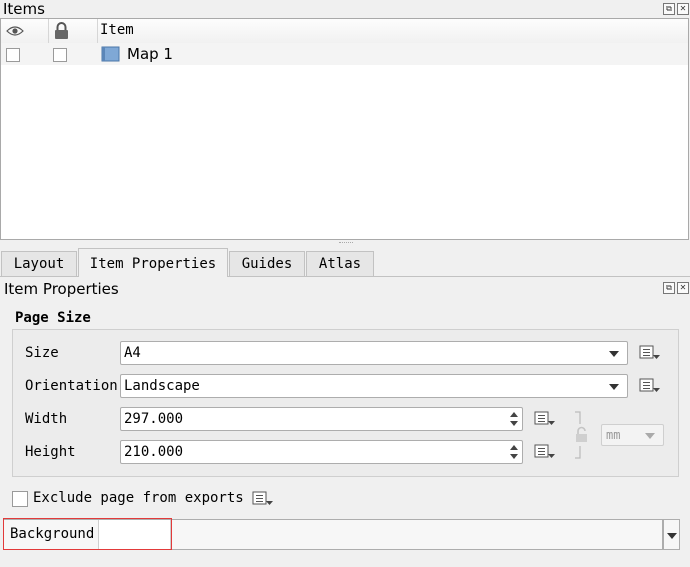 This screenshot has width=690, height=567. What do you see at coordinates (20, 499) in the screenshot?
I see `exclude-page-checkbox` at bounding box center [20, 499].